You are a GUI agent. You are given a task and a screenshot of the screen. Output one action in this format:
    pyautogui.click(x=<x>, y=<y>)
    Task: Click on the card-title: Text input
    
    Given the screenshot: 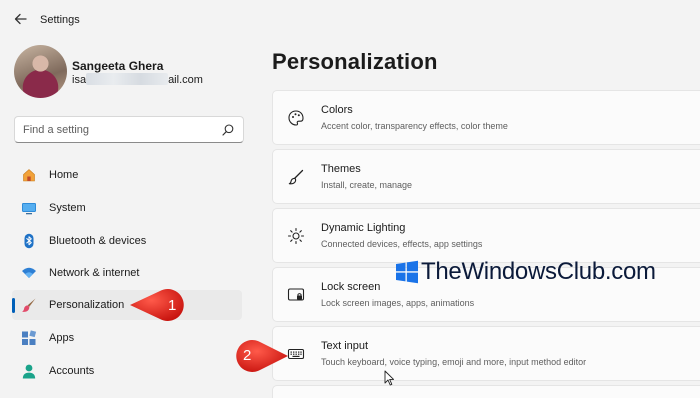 What is the action you would take?
    pyautogui.click(x=345, y=346)
    